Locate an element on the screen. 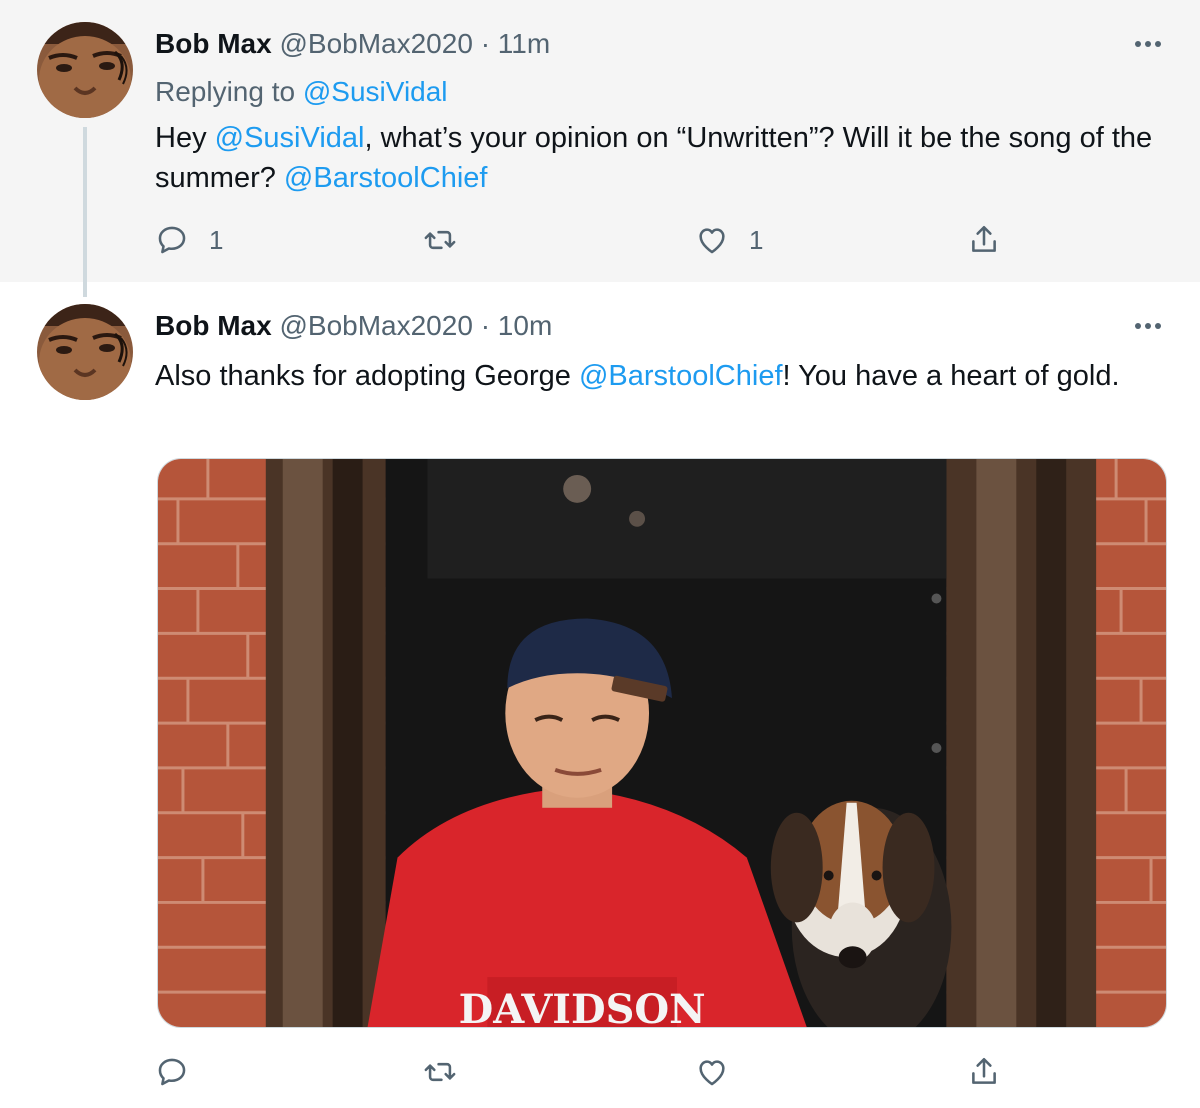 This screenshot has height=1108, width=1200. reply-count: 1 is located at coordinates (216, 239).